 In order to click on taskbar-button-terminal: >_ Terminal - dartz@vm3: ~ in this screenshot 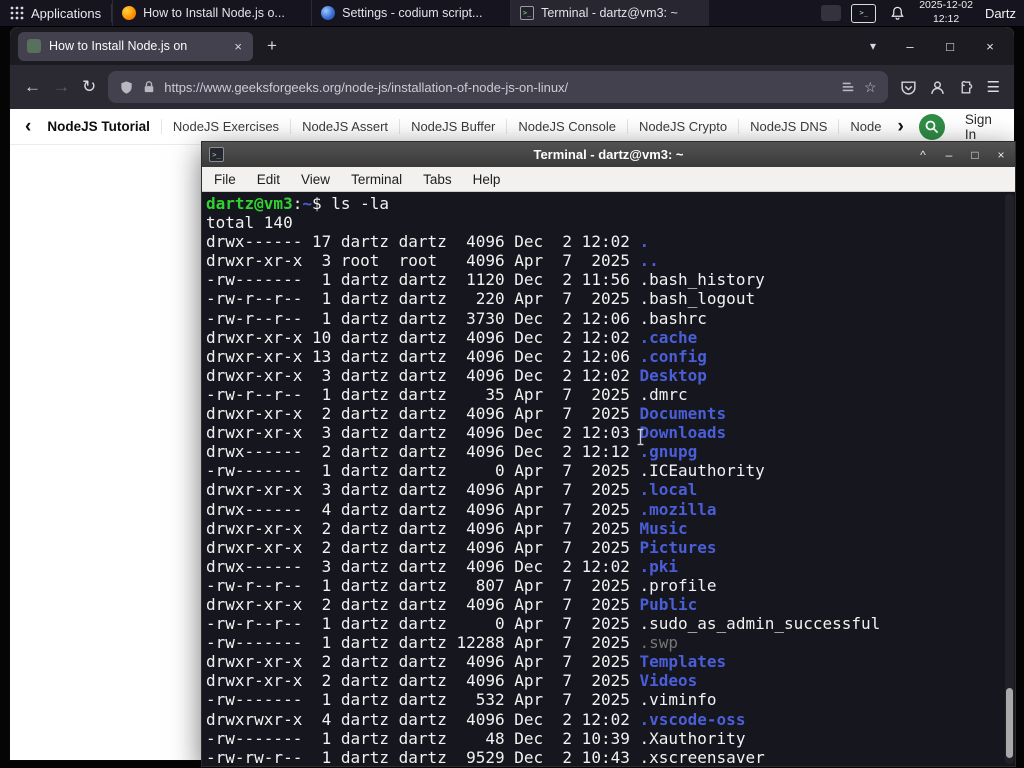, I will do `click(610, 13)`.